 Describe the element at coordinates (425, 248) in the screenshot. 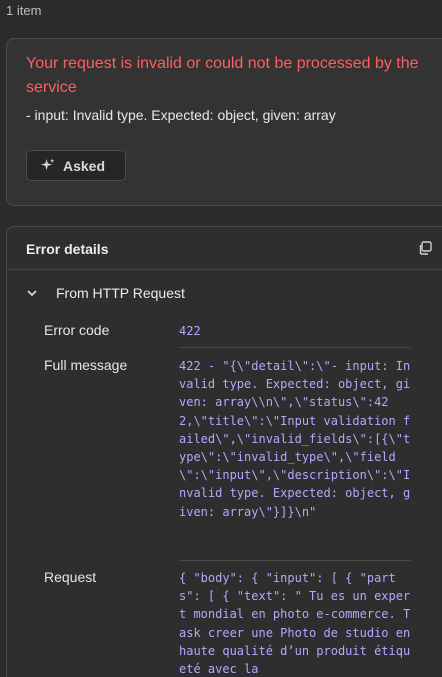

I see `copy-icon` at that location.